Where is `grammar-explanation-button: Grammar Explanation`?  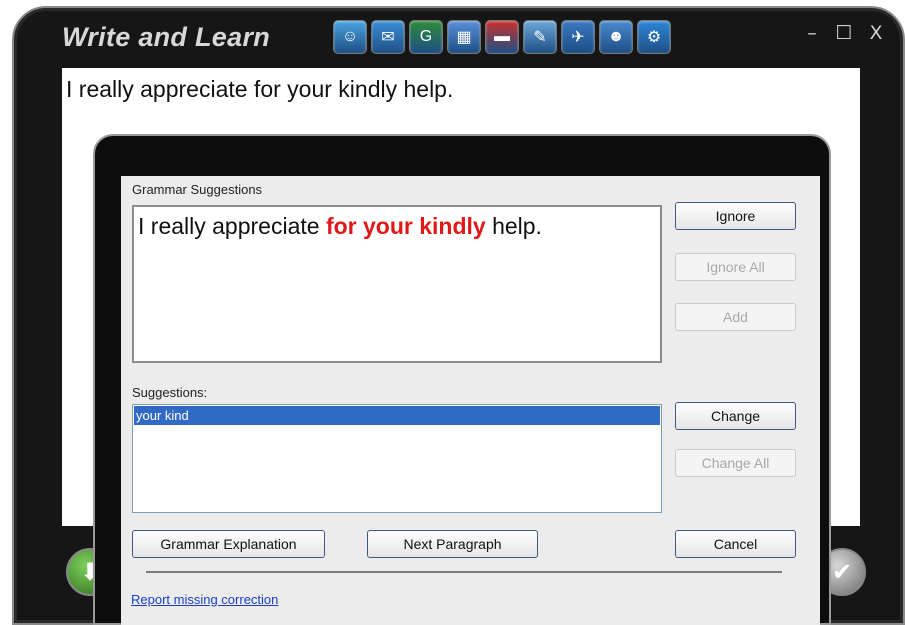 grammar-explanation-button: Grammar Explanation is located at coordinates (228, 544).